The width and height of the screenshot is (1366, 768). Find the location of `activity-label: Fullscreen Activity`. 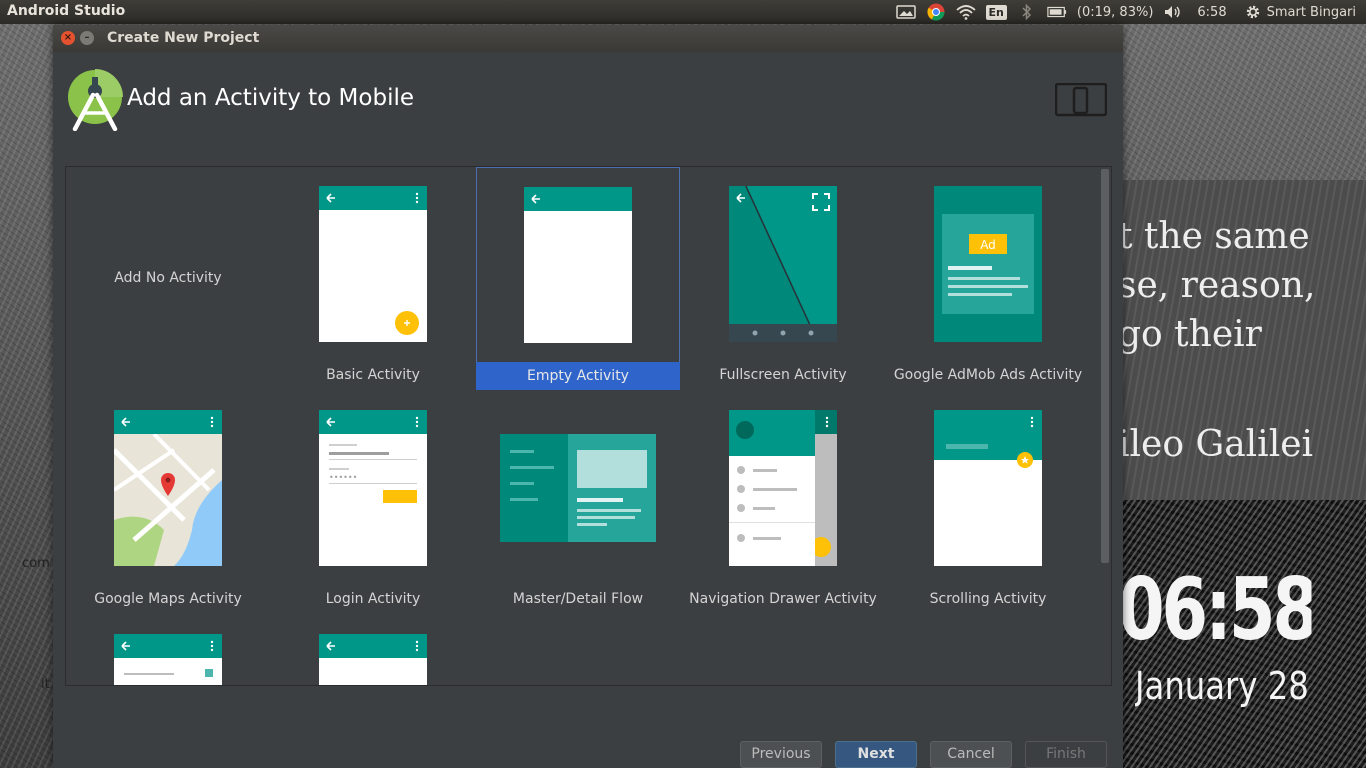

activity-label: Fullscreen Activity is located at coordinates (783, 375).